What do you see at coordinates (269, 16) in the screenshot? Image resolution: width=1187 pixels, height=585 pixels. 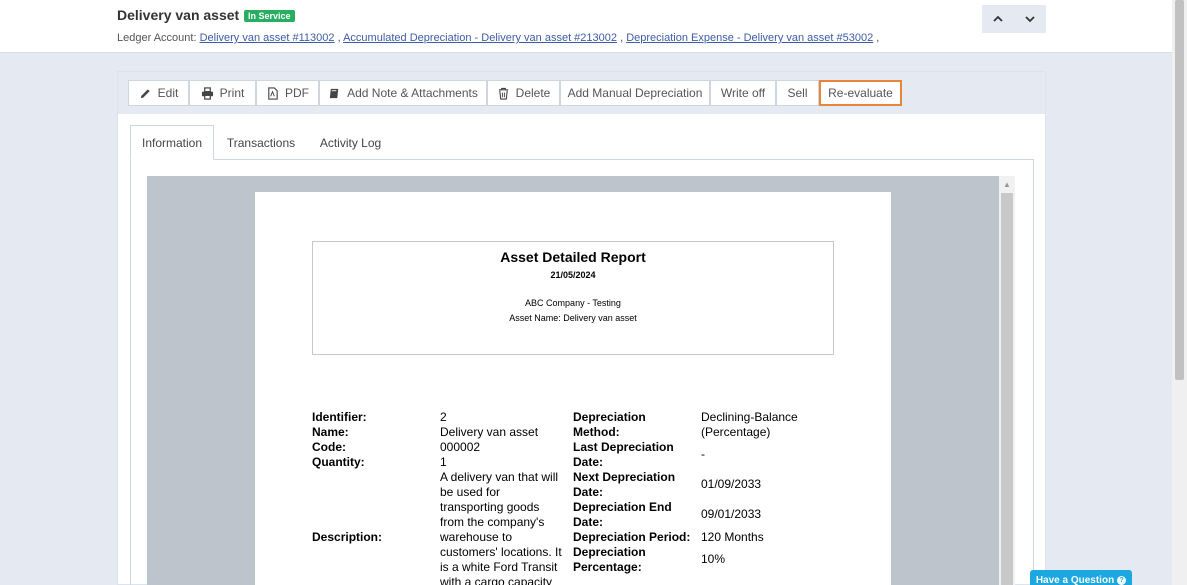 I see `status-badge: In Service` at bounding box center [269, 16].